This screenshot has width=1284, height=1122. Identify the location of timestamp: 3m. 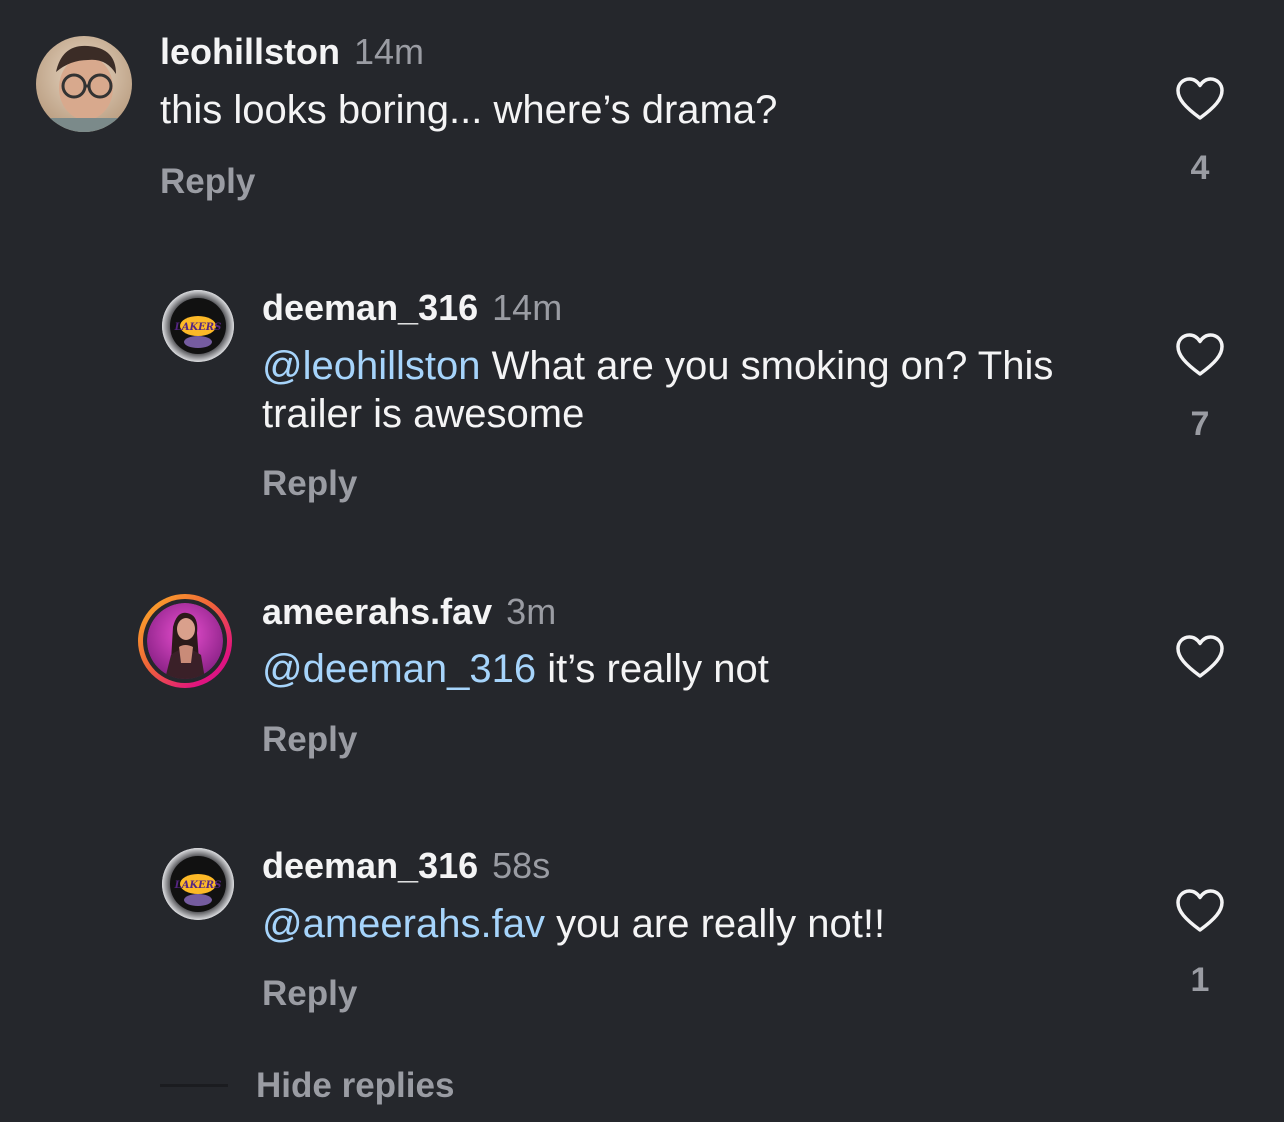
(531, 611).